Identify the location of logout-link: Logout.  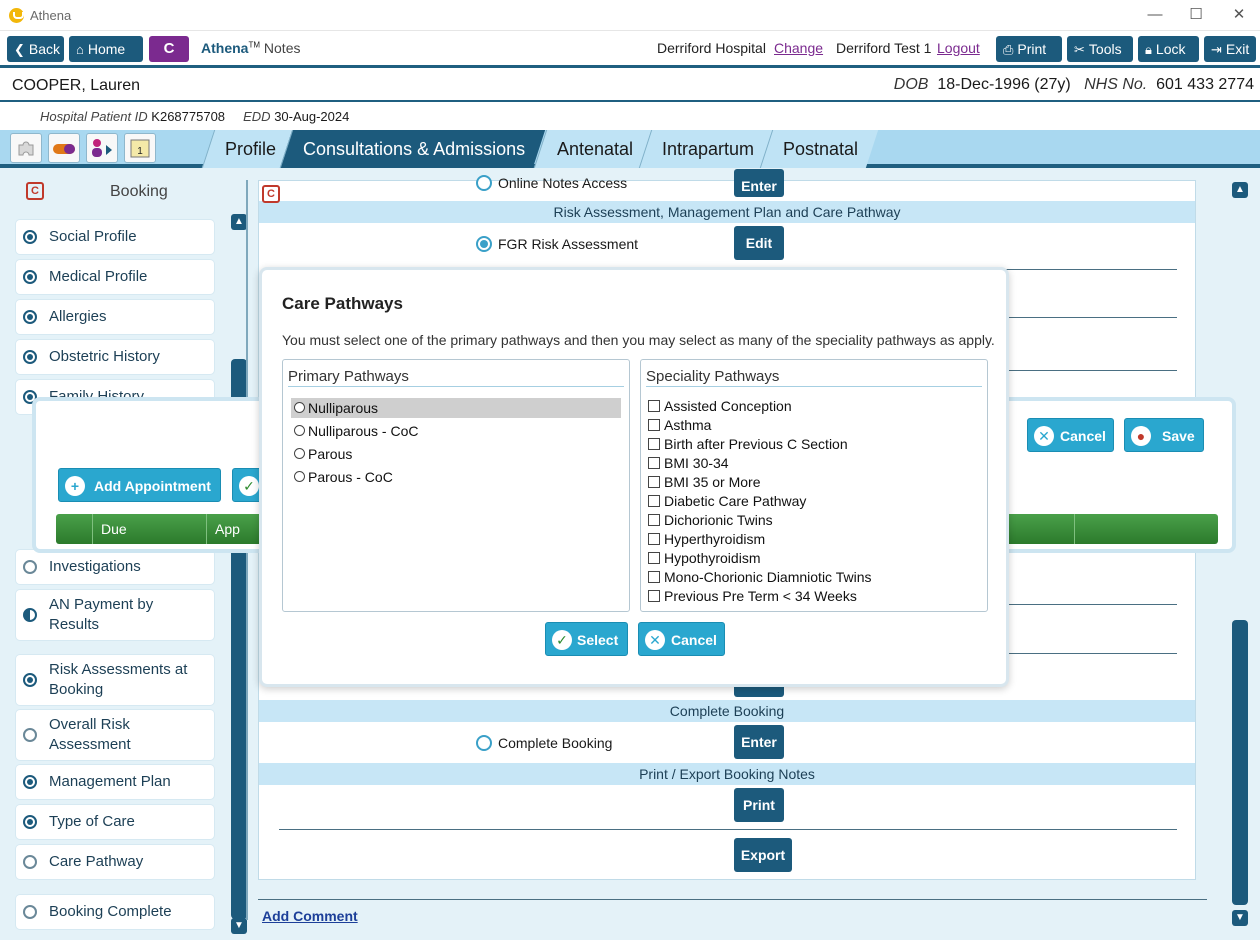
(958, 48).